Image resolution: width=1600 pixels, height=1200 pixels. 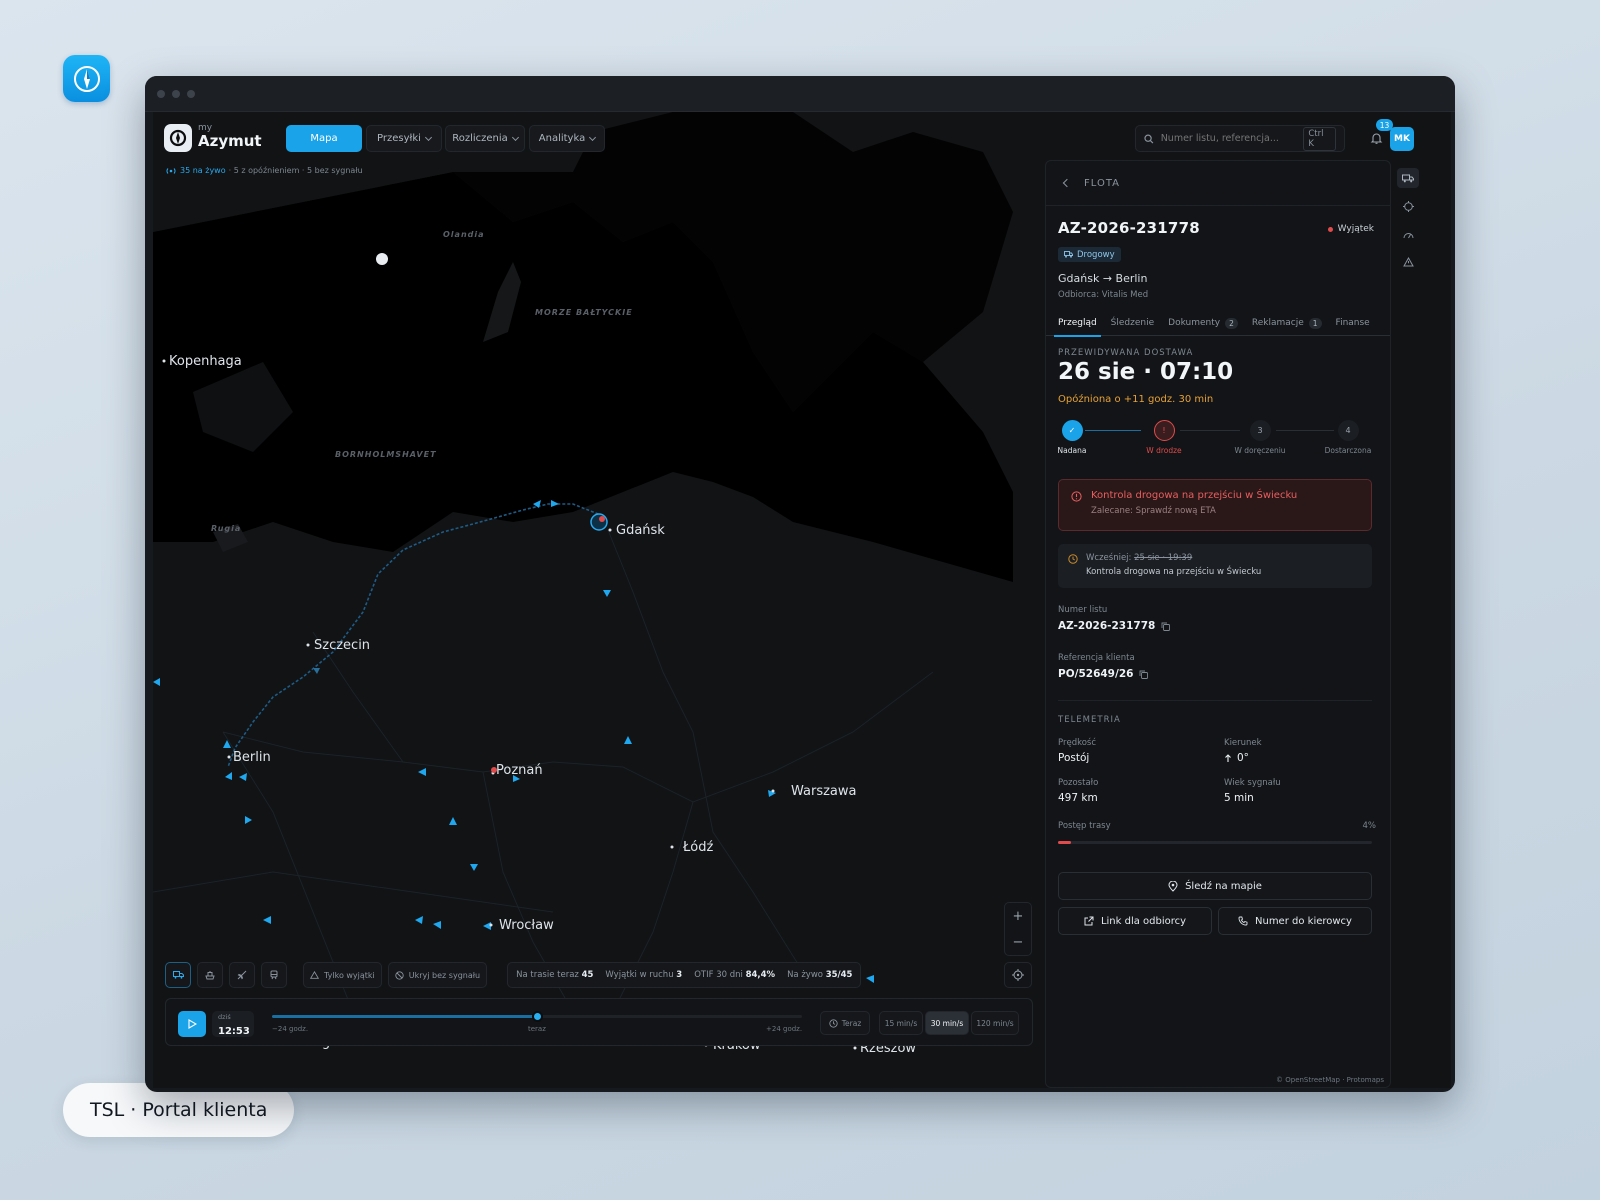 I want to click on azymut-logo-icon, so click(x=178, y=138).